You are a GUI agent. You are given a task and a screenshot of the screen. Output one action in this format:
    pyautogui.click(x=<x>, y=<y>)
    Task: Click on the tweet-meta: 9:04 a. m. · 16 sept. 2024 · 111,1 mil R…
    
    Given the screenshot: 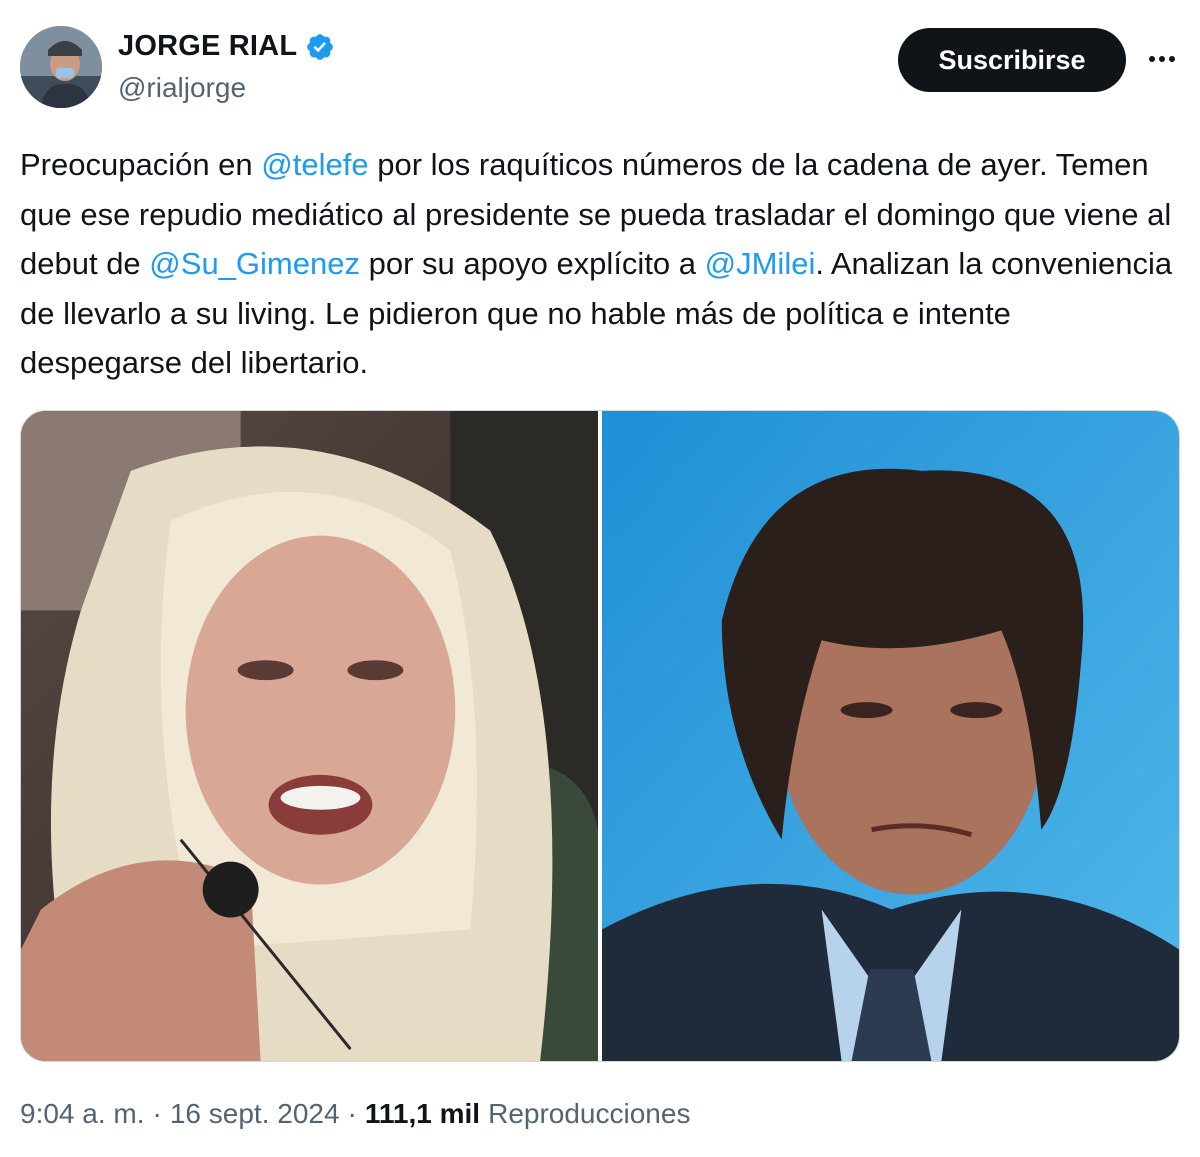 What is the action you would take?
    pyautogui.click(x=355, y=1114)
    